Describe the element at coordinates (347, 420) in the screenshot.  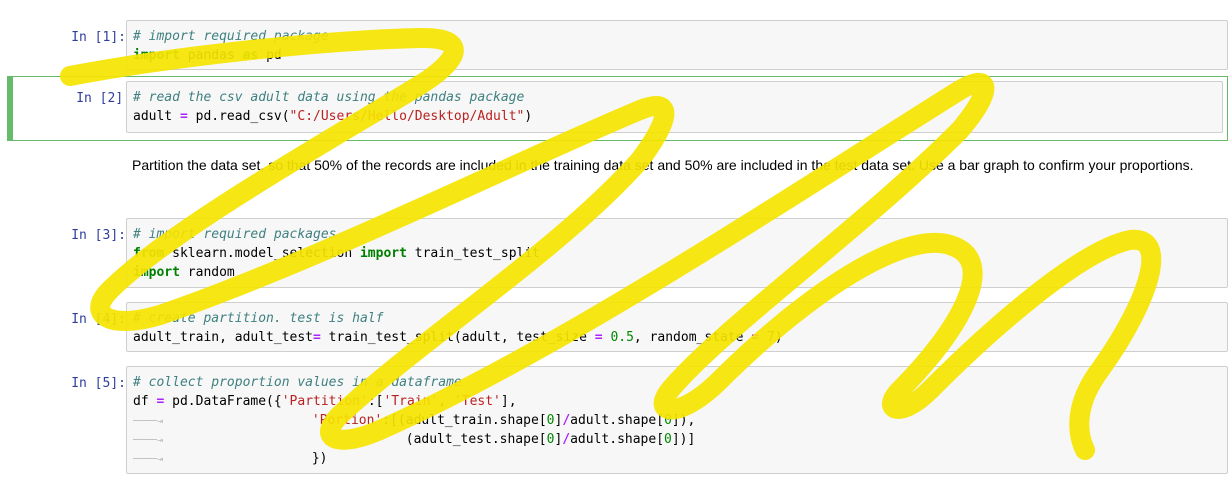
I see `code-token: 'Portion'` at that location.